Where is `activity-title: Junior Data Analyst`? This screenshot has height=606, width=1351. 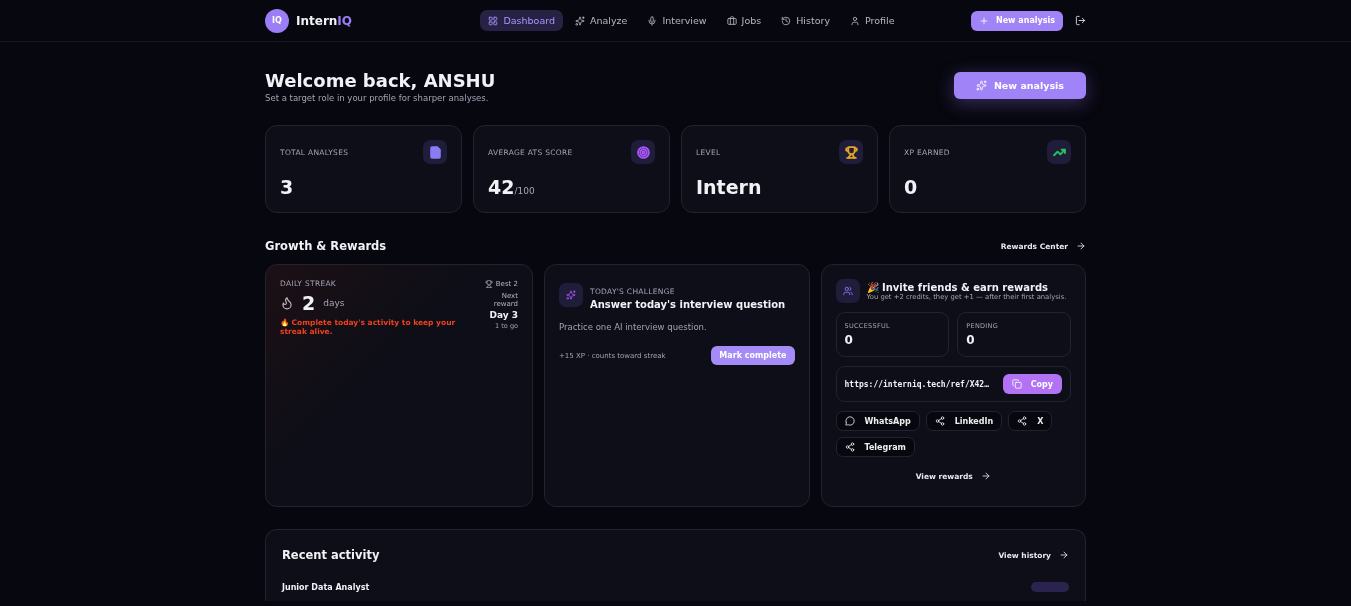 activity-title: Junior Data Analyst is located at coordinates (326, 587).